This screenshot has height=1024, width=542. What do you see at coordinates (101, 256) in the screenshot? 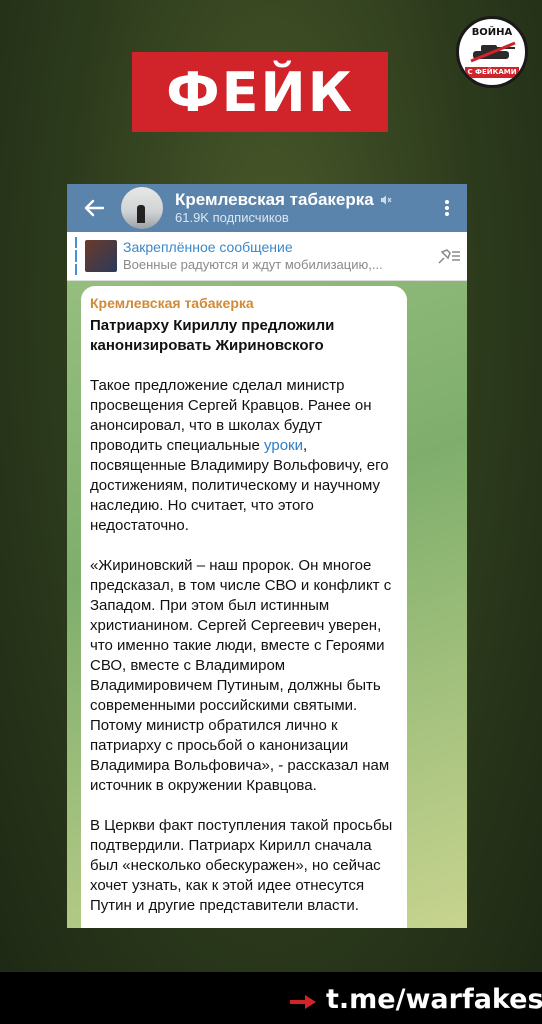
I see `pinned-thumbnail` at bounding box center [101, 256].